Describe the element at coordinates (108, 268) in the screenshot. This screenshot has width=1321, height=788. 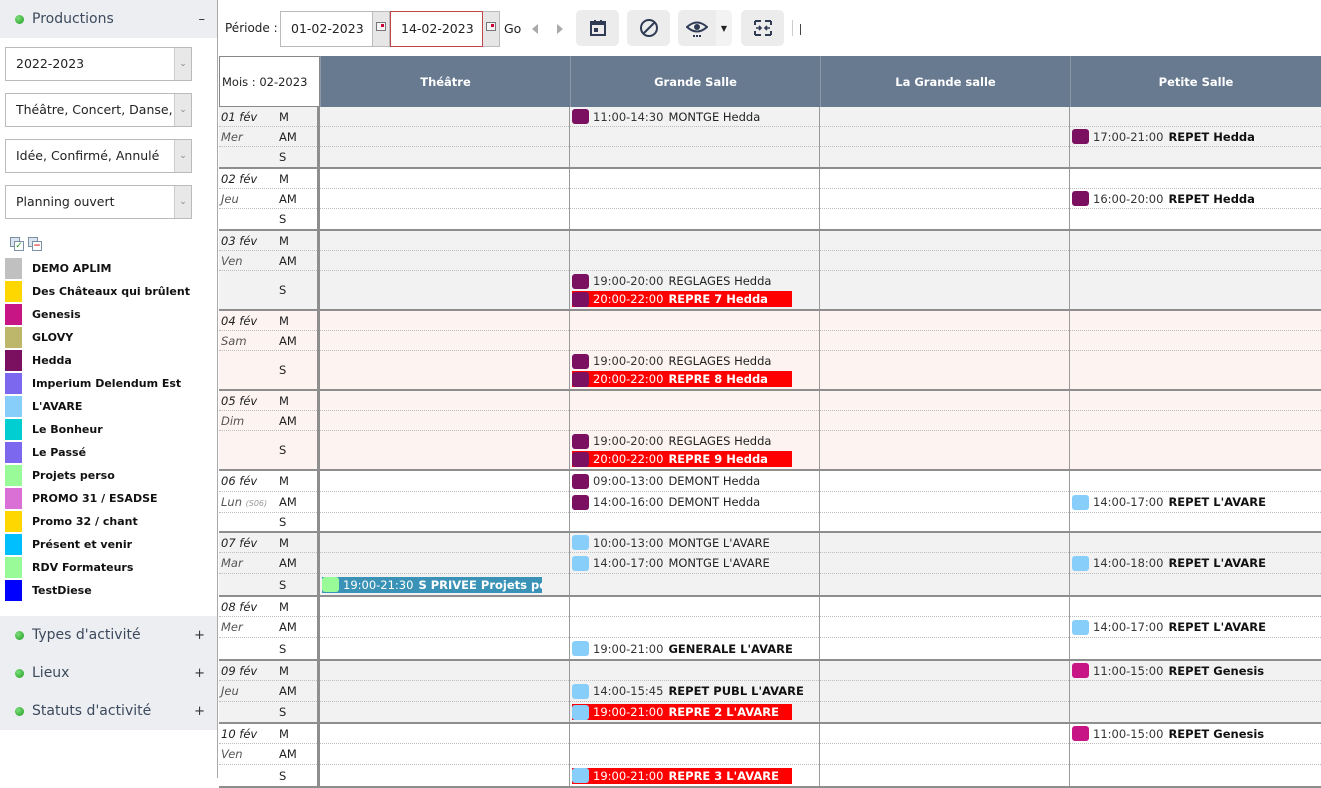
I see `legend-item: DEMO APLIM` at that location.